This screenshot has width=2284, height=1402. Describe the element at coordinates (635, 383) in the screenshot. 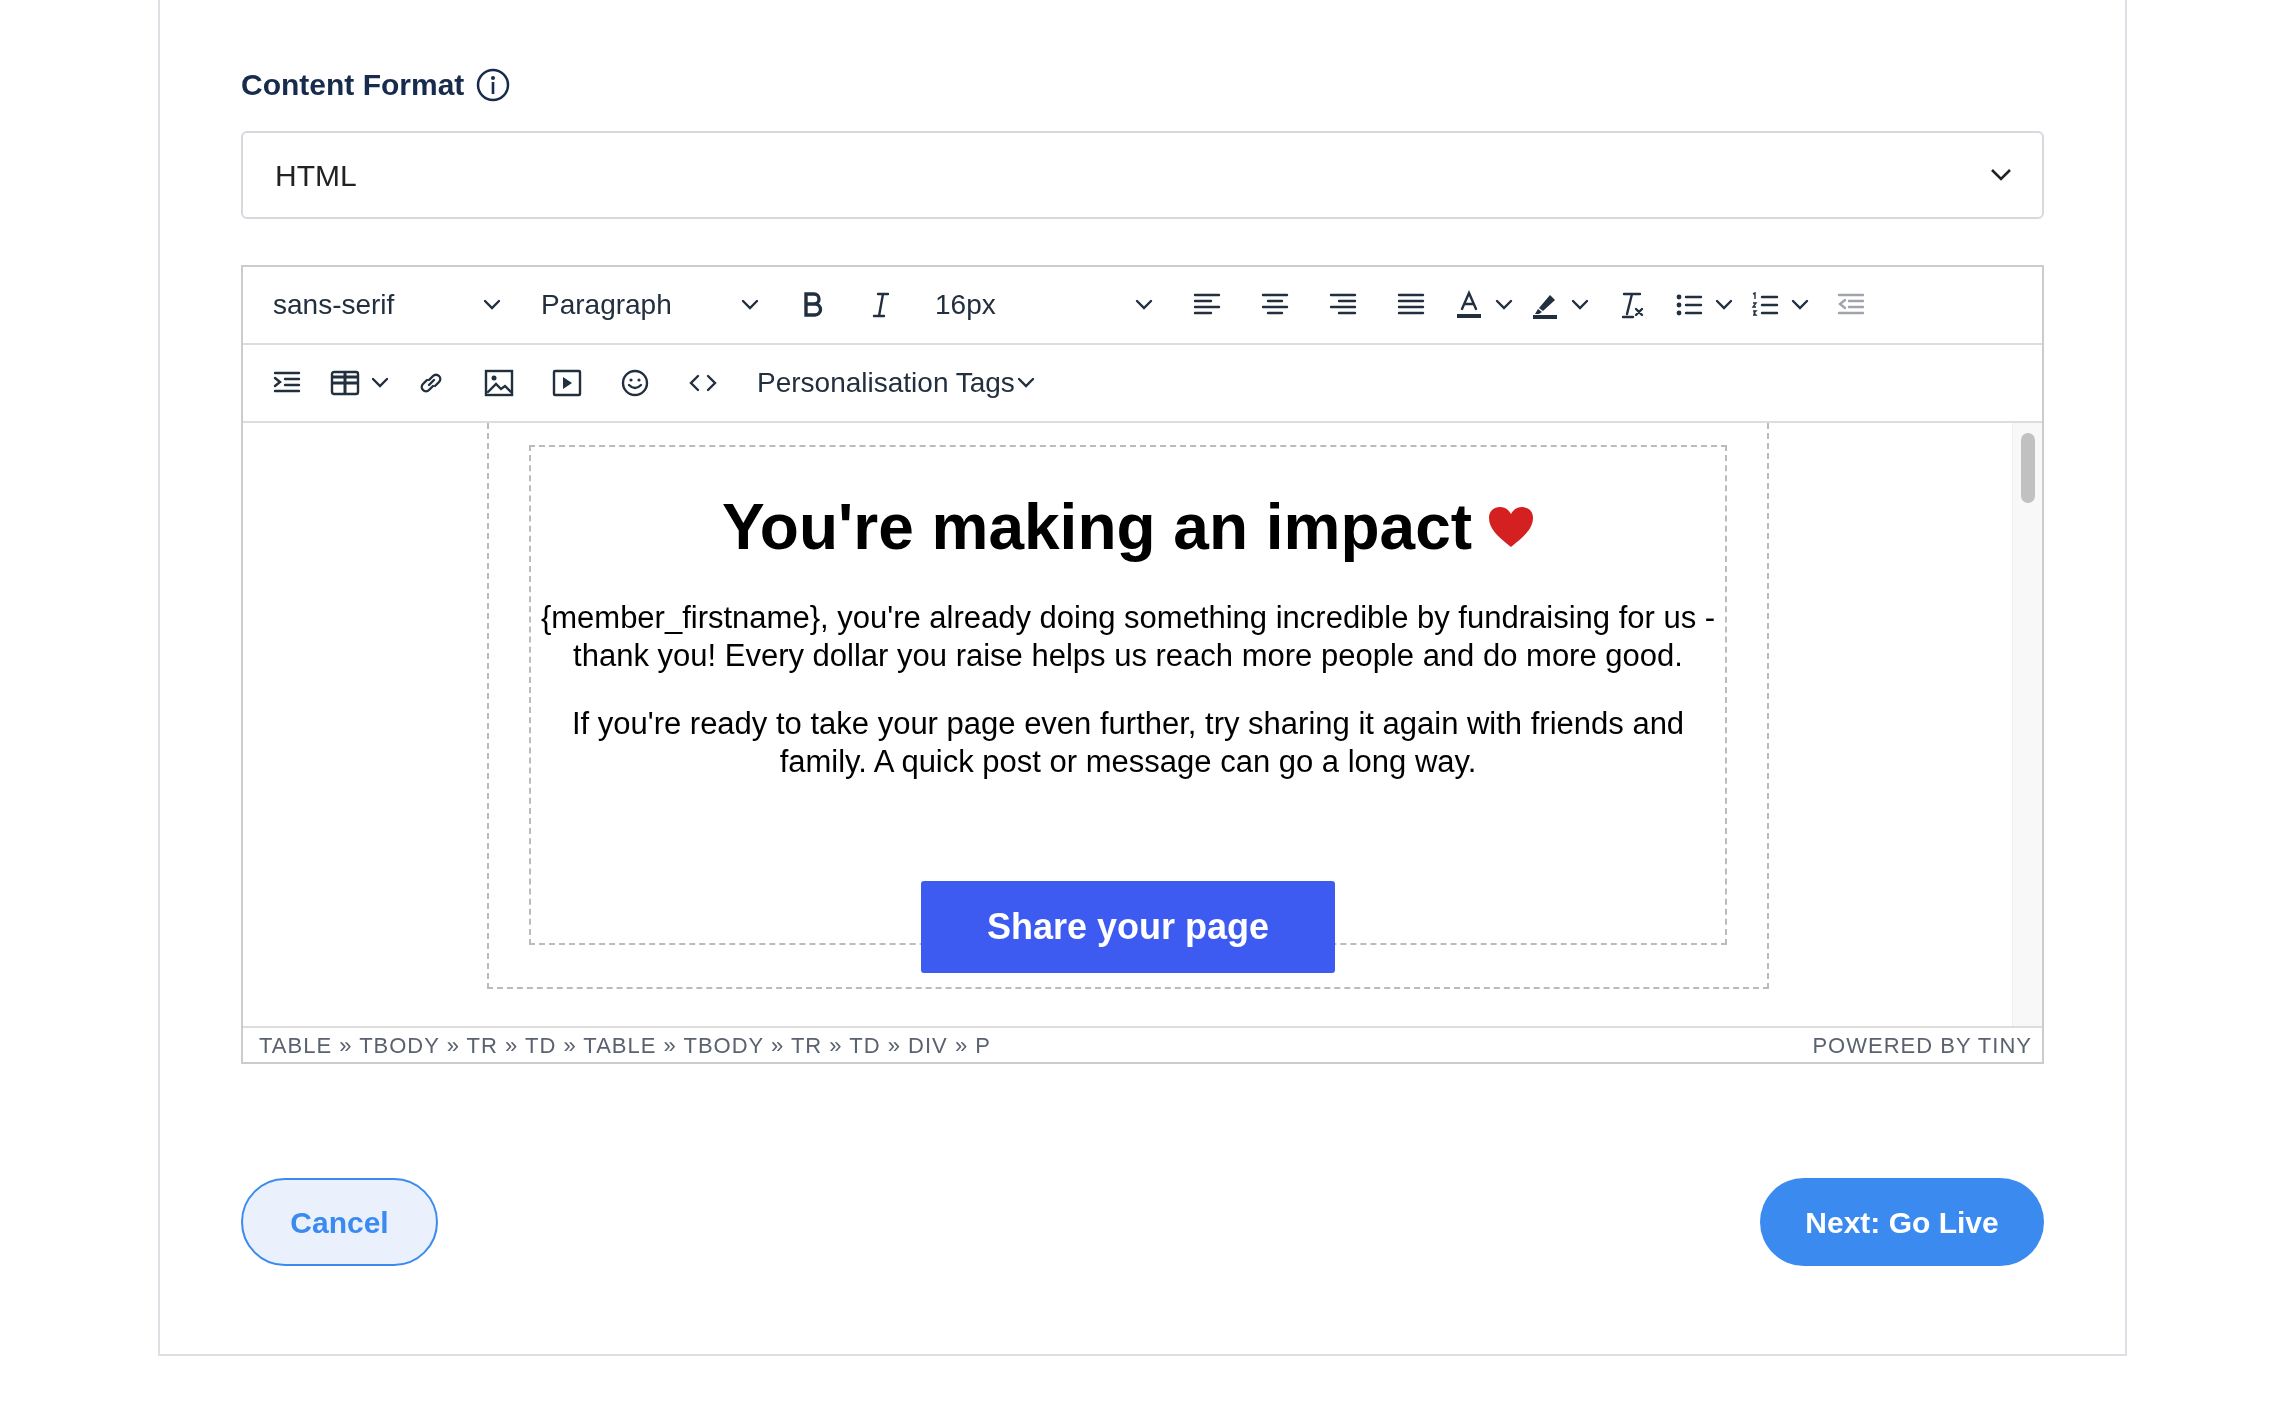

I see `smiley-icon` at that location.